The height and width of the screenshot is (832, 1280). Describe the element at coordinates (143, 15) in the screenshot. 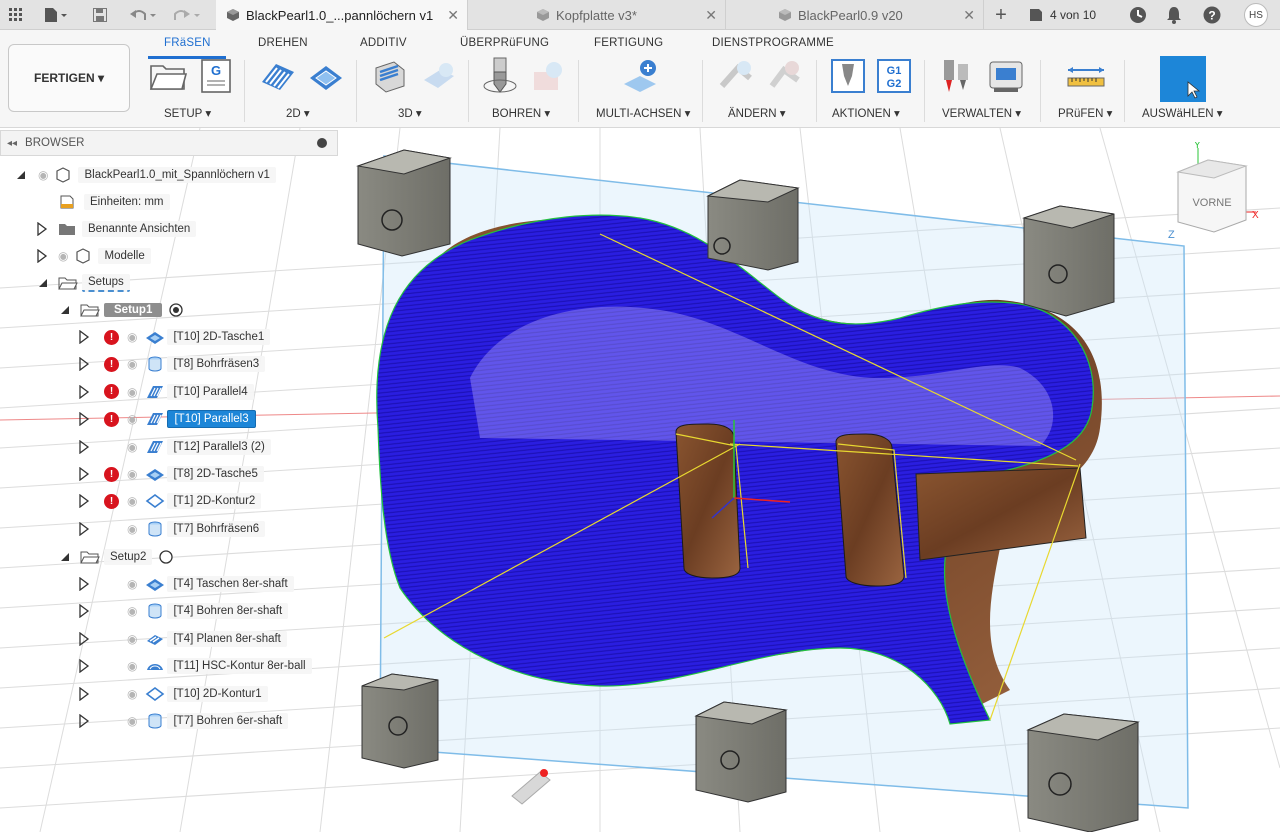

I see `undo-icon` at that location.